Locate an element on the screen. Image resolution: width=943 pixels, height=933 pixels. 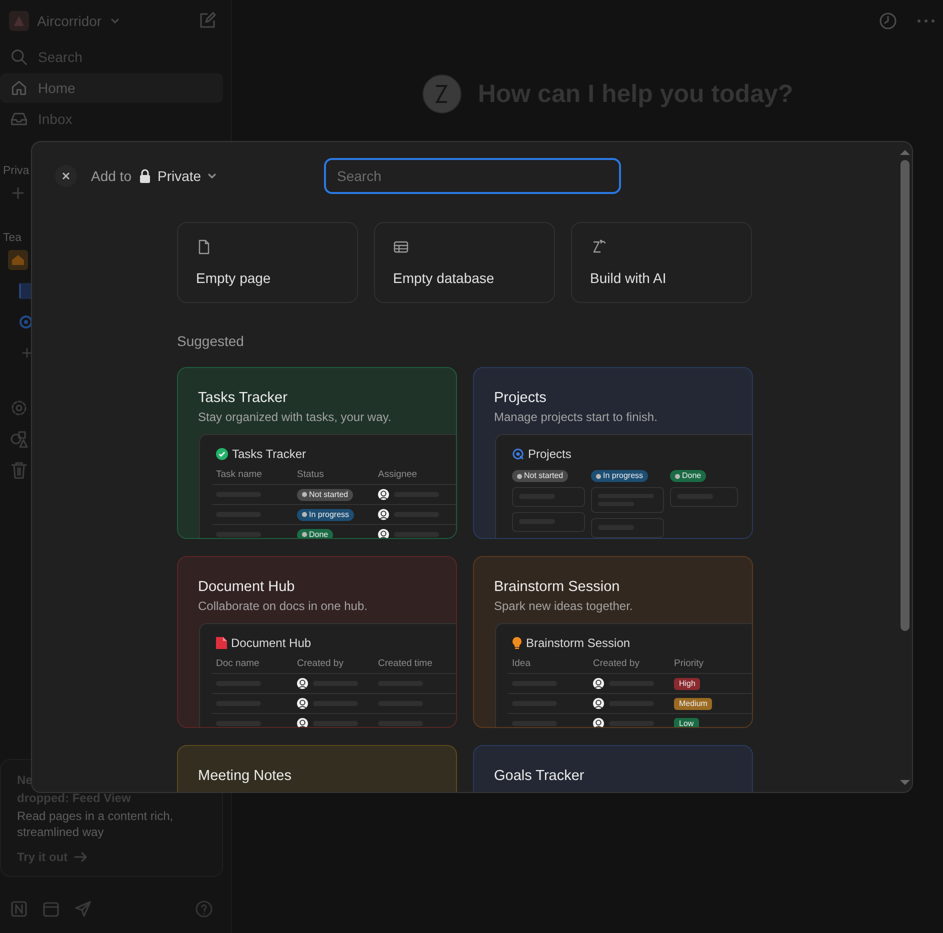
section-title: Suggested is located at coordinates (211, 341).